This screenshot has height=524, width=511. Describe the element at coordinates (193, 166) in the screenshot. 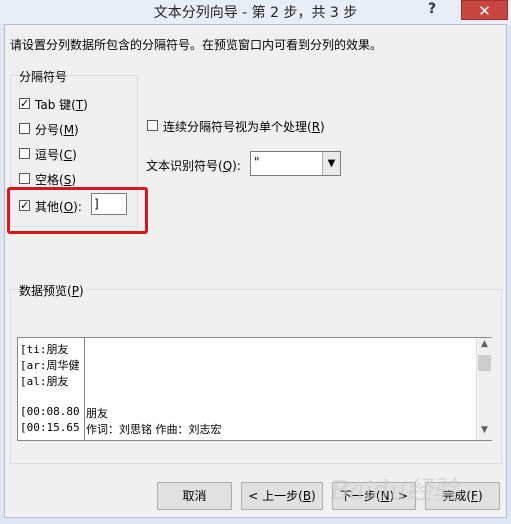

I see `qualifier-label: 文本识别符号(Q):` at that location.